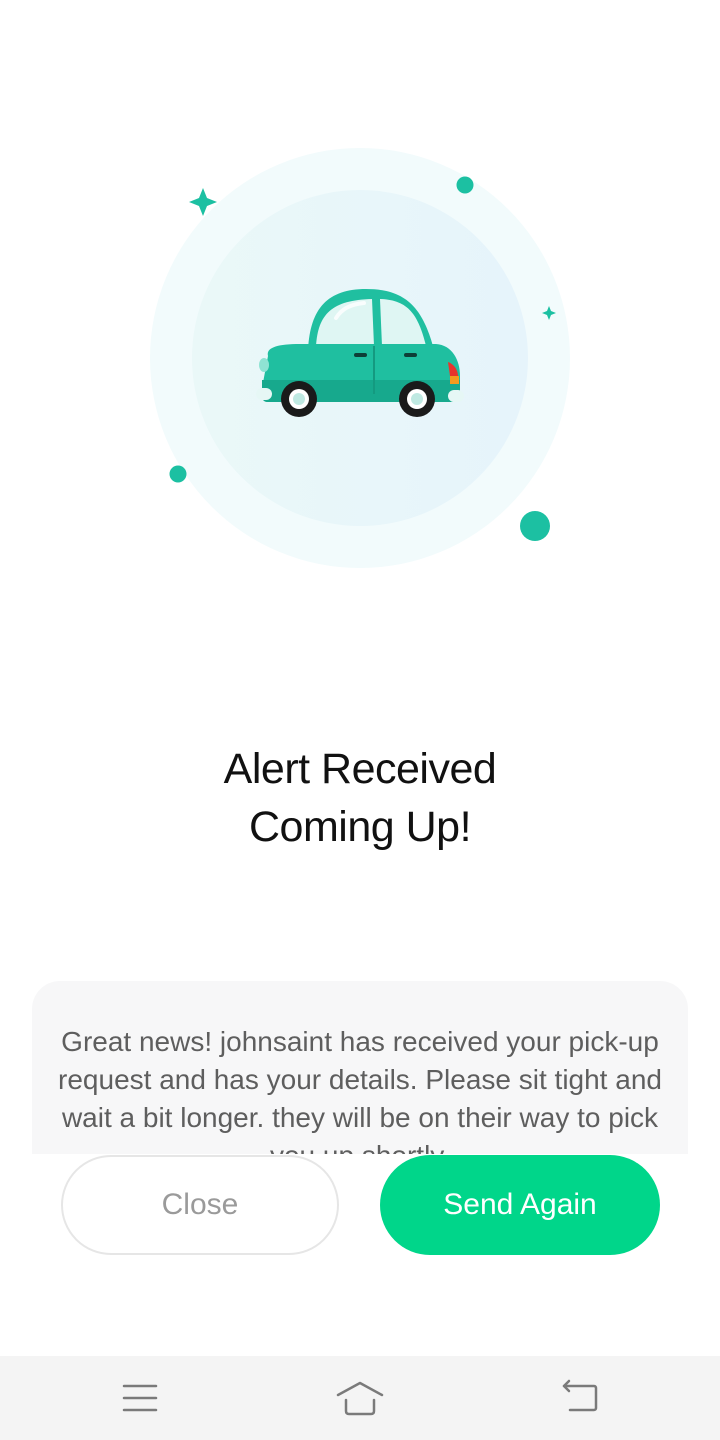 Image resolution: width=720 pixels, height=1440 pixels. Describe the element at coordinates (465, 185) in the screenshot. I see `dot-top-right` at that location.